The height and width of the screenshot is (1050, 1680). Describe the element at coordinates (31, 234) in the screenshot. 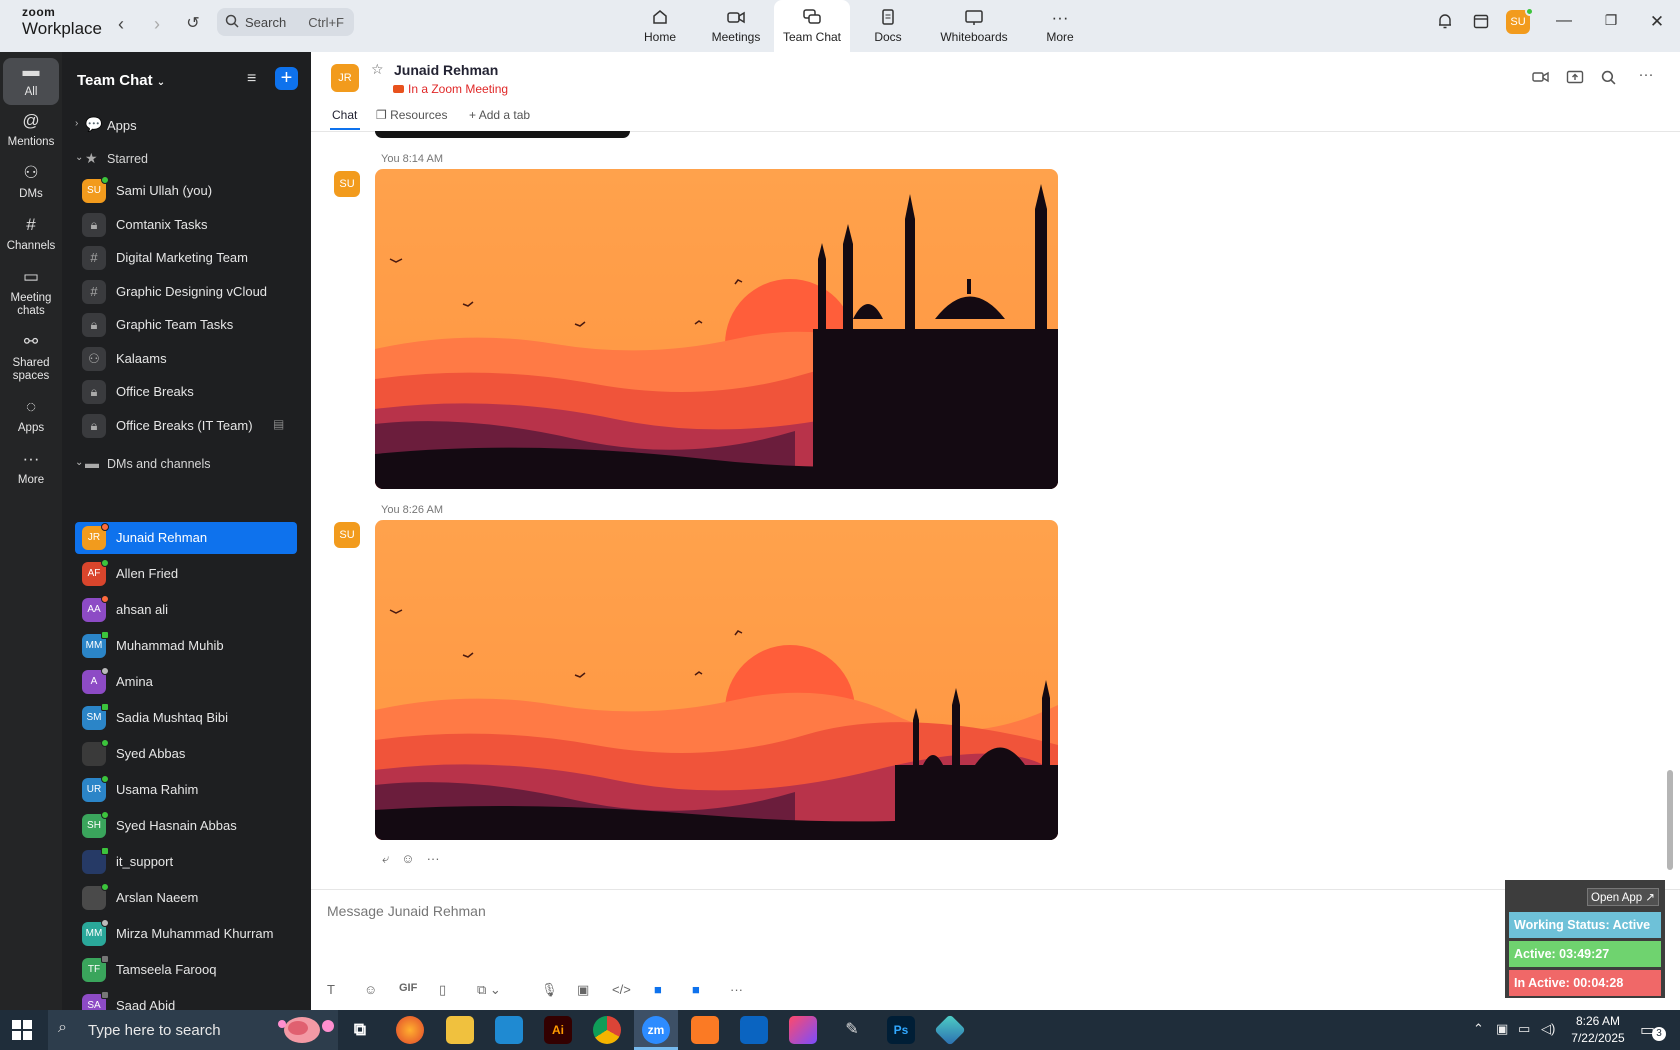

I see `rail-channels: # Channels` at that location.